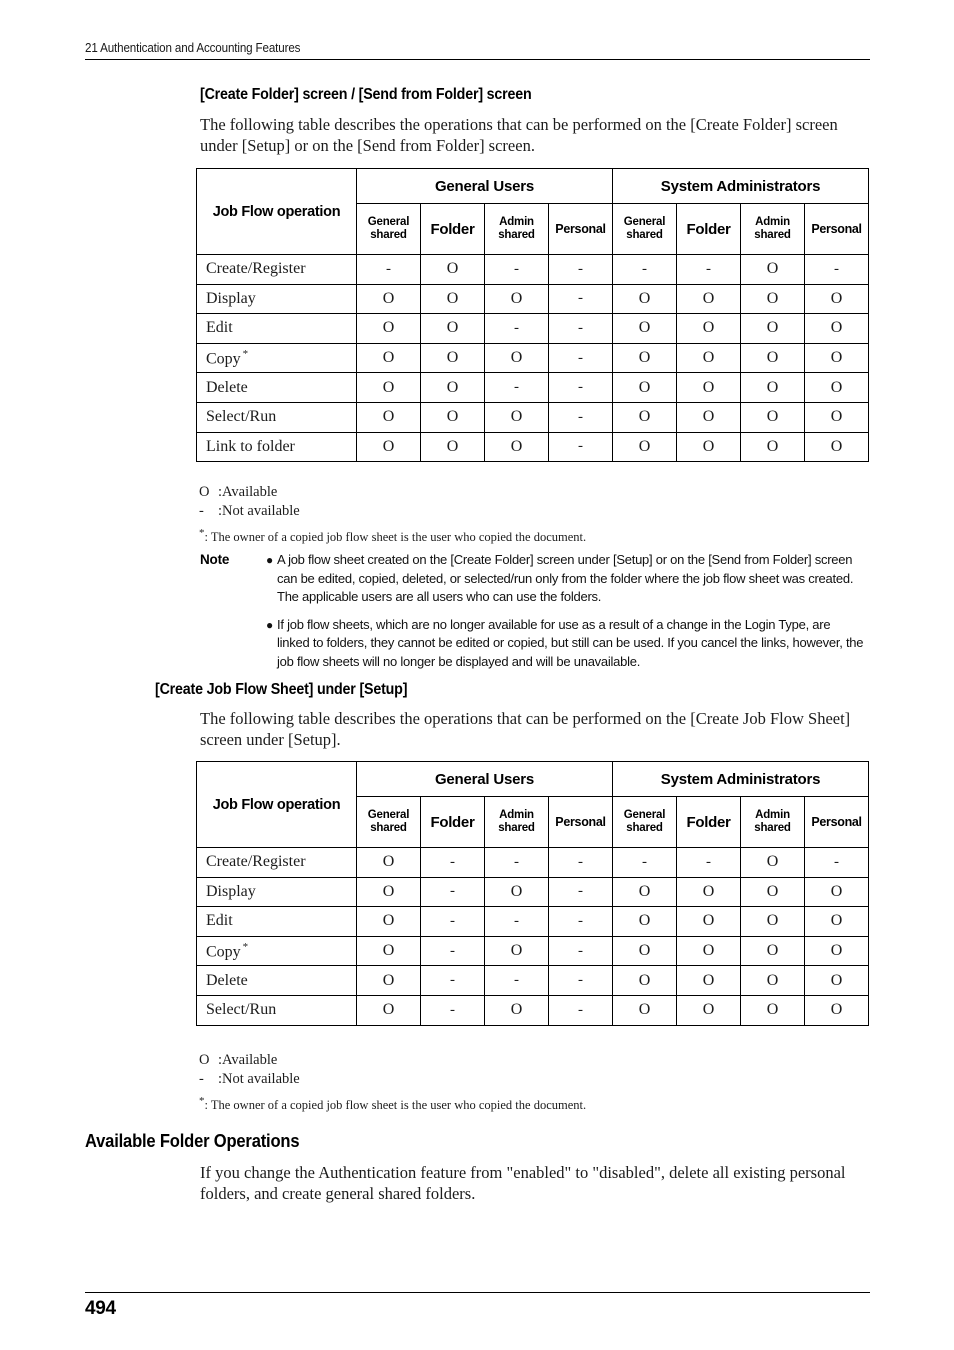 The width and height of the screenshot is (954, 1350). Describe the element at coordinates (533, 1010) in the screenshot. I see `table-row: Select/Run O - O - O O O O` at that location.